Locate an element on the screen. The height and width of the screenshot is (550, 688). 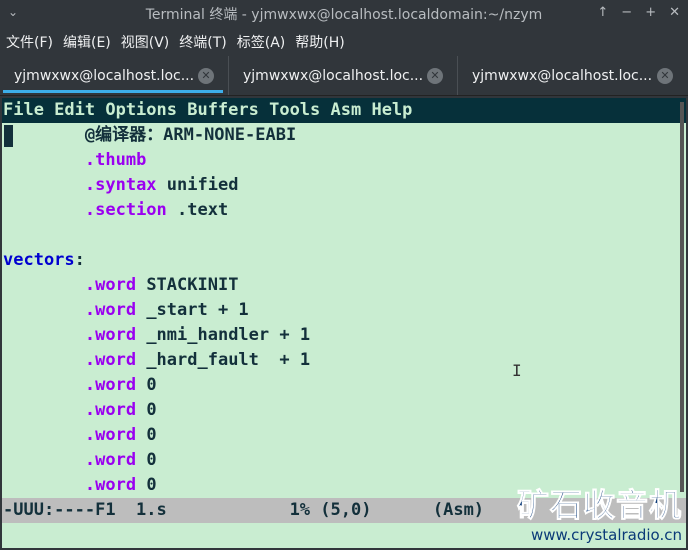
code-directive: .section is located at coordinates (125, 210).